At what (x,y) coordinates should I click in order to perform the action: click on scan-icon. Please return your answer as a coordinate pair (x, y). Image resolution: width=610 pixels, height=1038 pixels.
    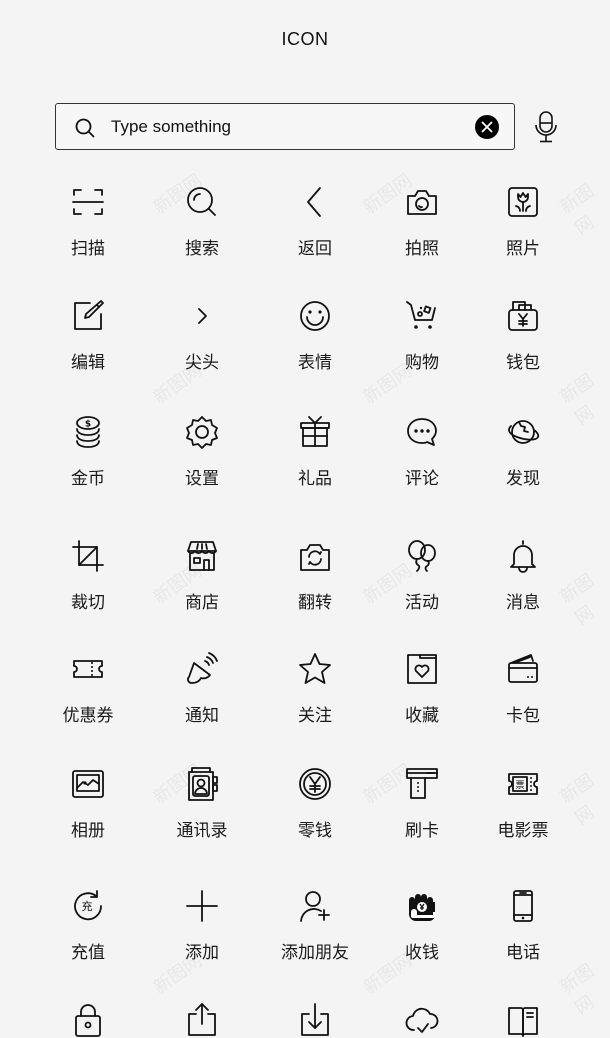
    Looking at the image, I should click on (88, 202).